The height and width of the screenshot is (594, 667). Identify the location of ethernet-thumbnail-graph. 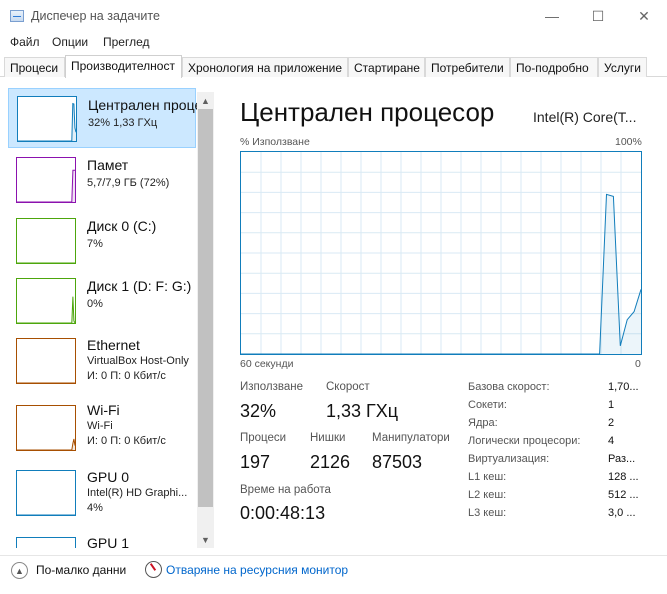
(46, 361).